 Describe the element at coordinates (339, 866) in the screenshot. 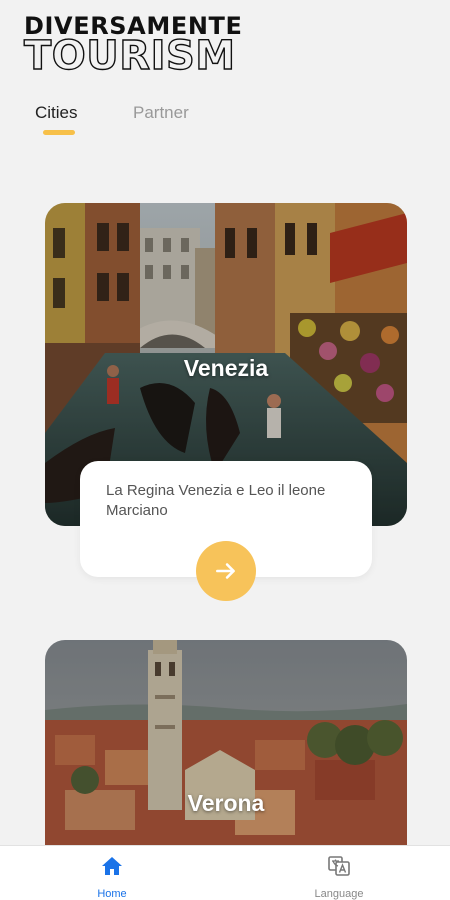

I see `translate-icon` at that location.